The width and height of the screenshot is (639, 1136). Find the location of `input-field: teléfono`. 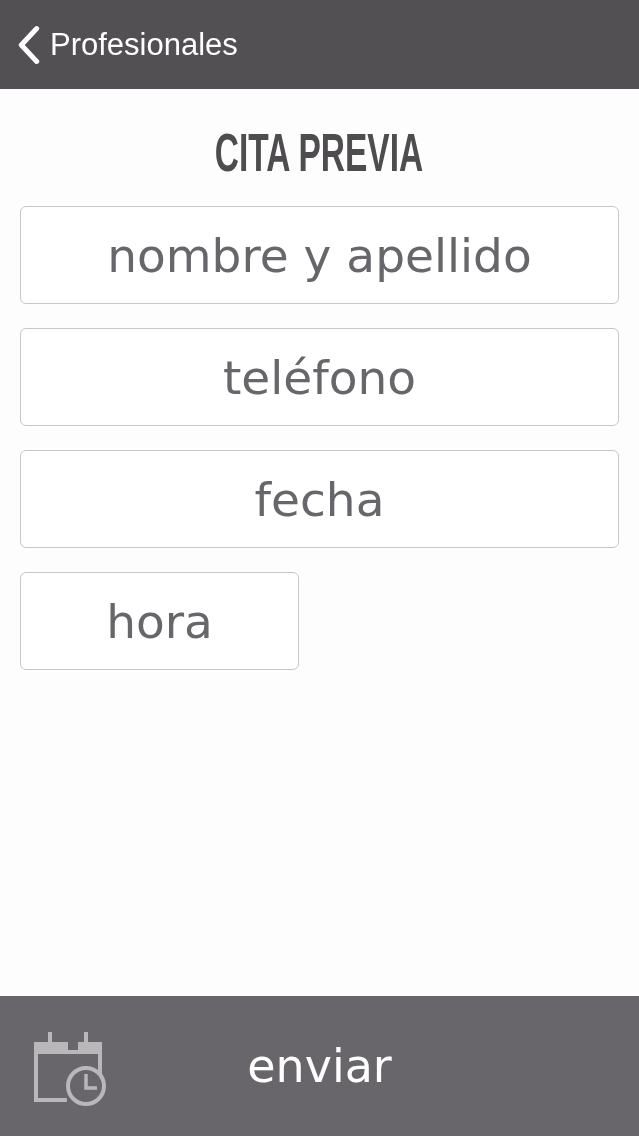

input-field: teléfono is located at coordinates (319, 377).